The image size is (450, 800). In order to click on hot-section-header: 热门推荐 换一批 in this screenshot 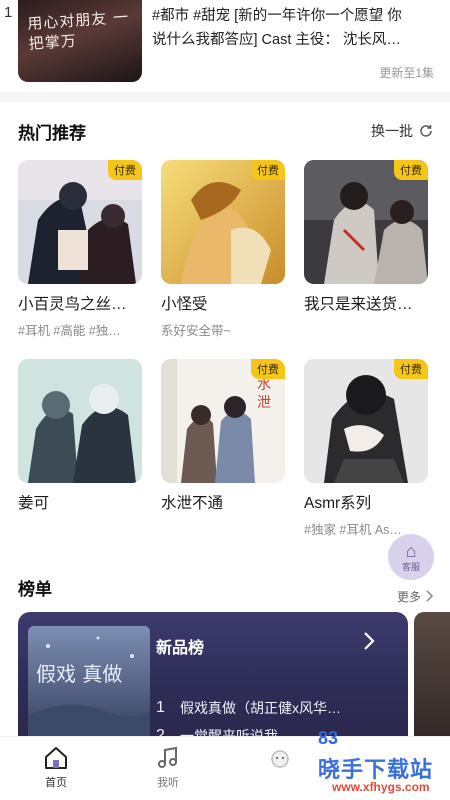, I will do `click(226, 131)`.